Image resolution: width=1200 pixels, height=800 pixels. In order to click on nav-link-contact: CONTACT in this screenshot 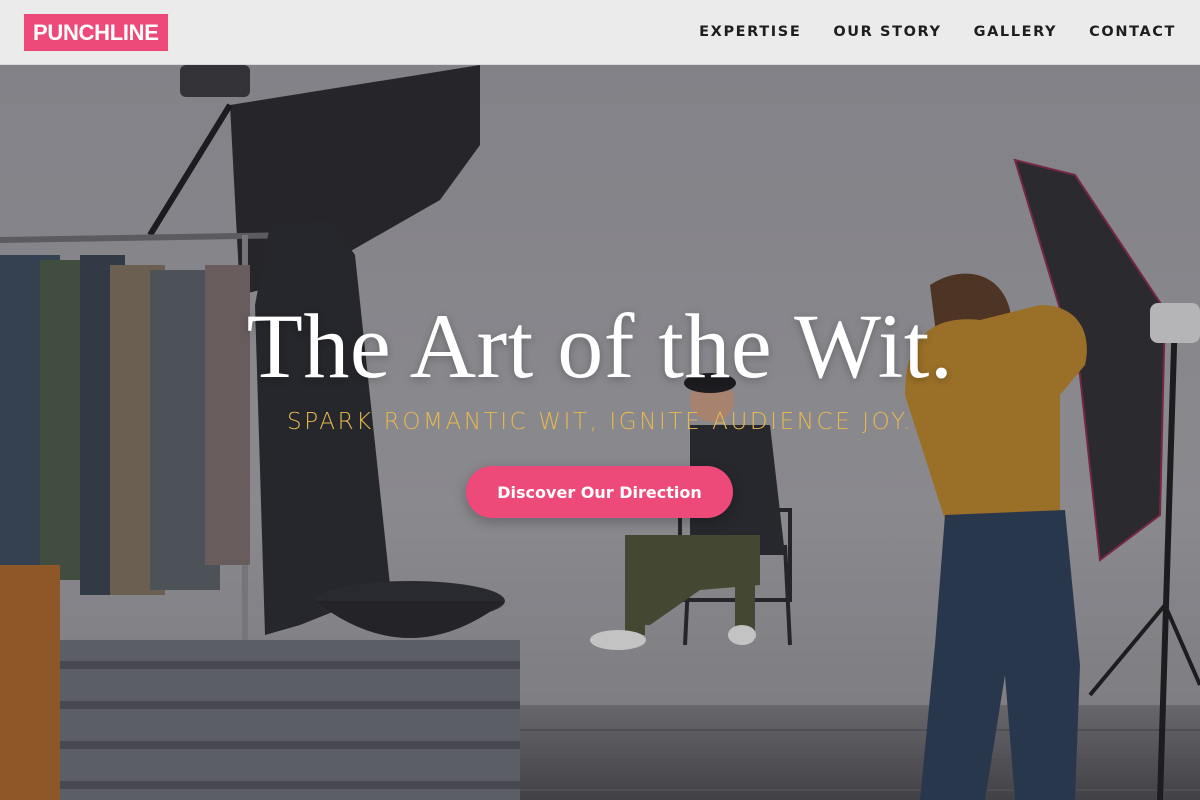, I will do `click(1132, 32)`.